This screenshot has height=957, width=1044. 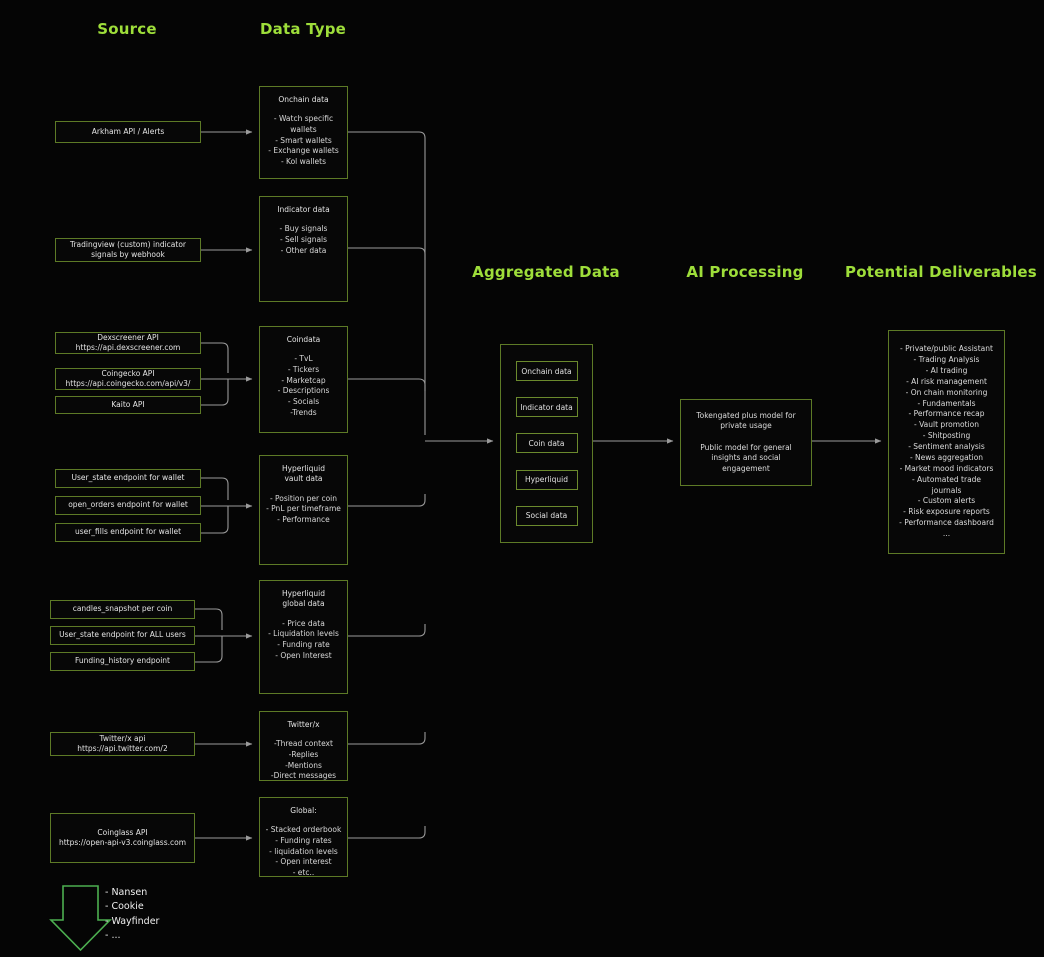 I want to click on source-node-label: candles_snapshot per coin, so click(x=122, y=609).